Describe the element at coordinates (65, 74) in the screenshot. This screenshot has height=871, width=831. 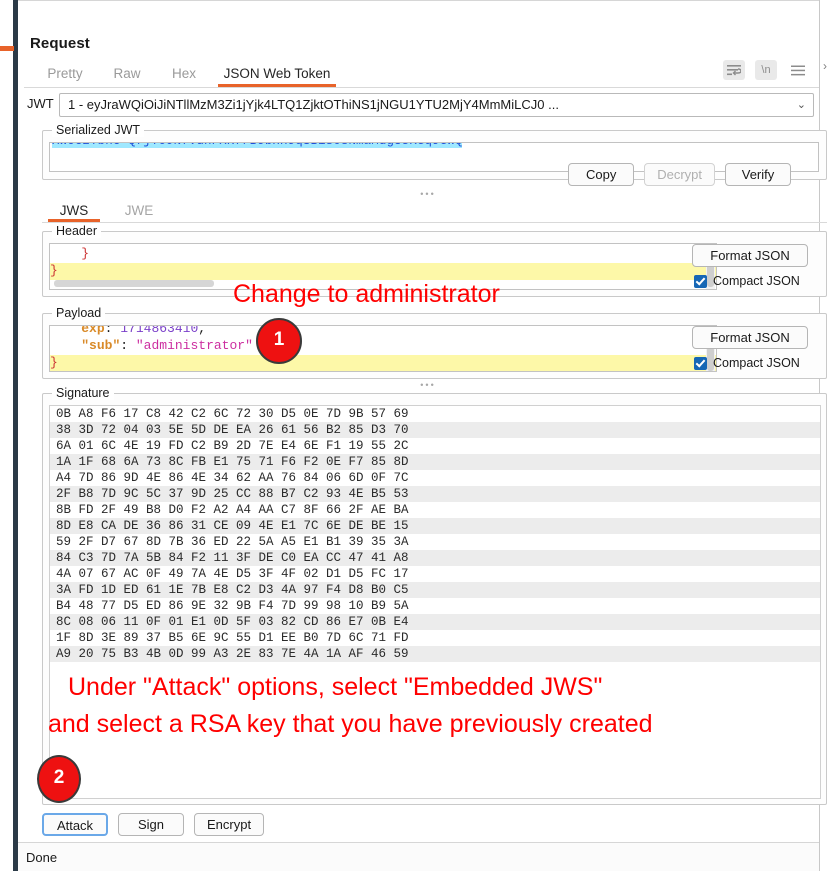
I see `tab-pretty: Pretty` at that location.